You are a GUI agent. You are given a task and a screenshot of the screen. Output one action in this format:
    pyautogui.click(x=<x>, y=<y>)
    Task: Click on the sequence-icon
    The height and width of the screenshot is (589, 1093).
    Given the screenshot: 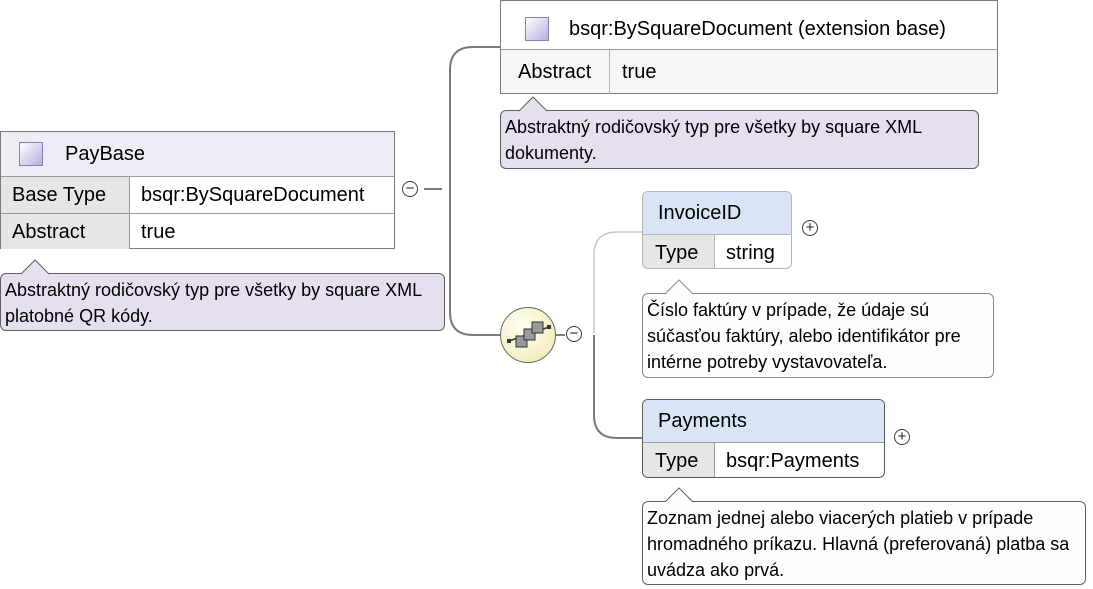 What is the action you would take?
    pyautogui.click(x=529, y=334)
    